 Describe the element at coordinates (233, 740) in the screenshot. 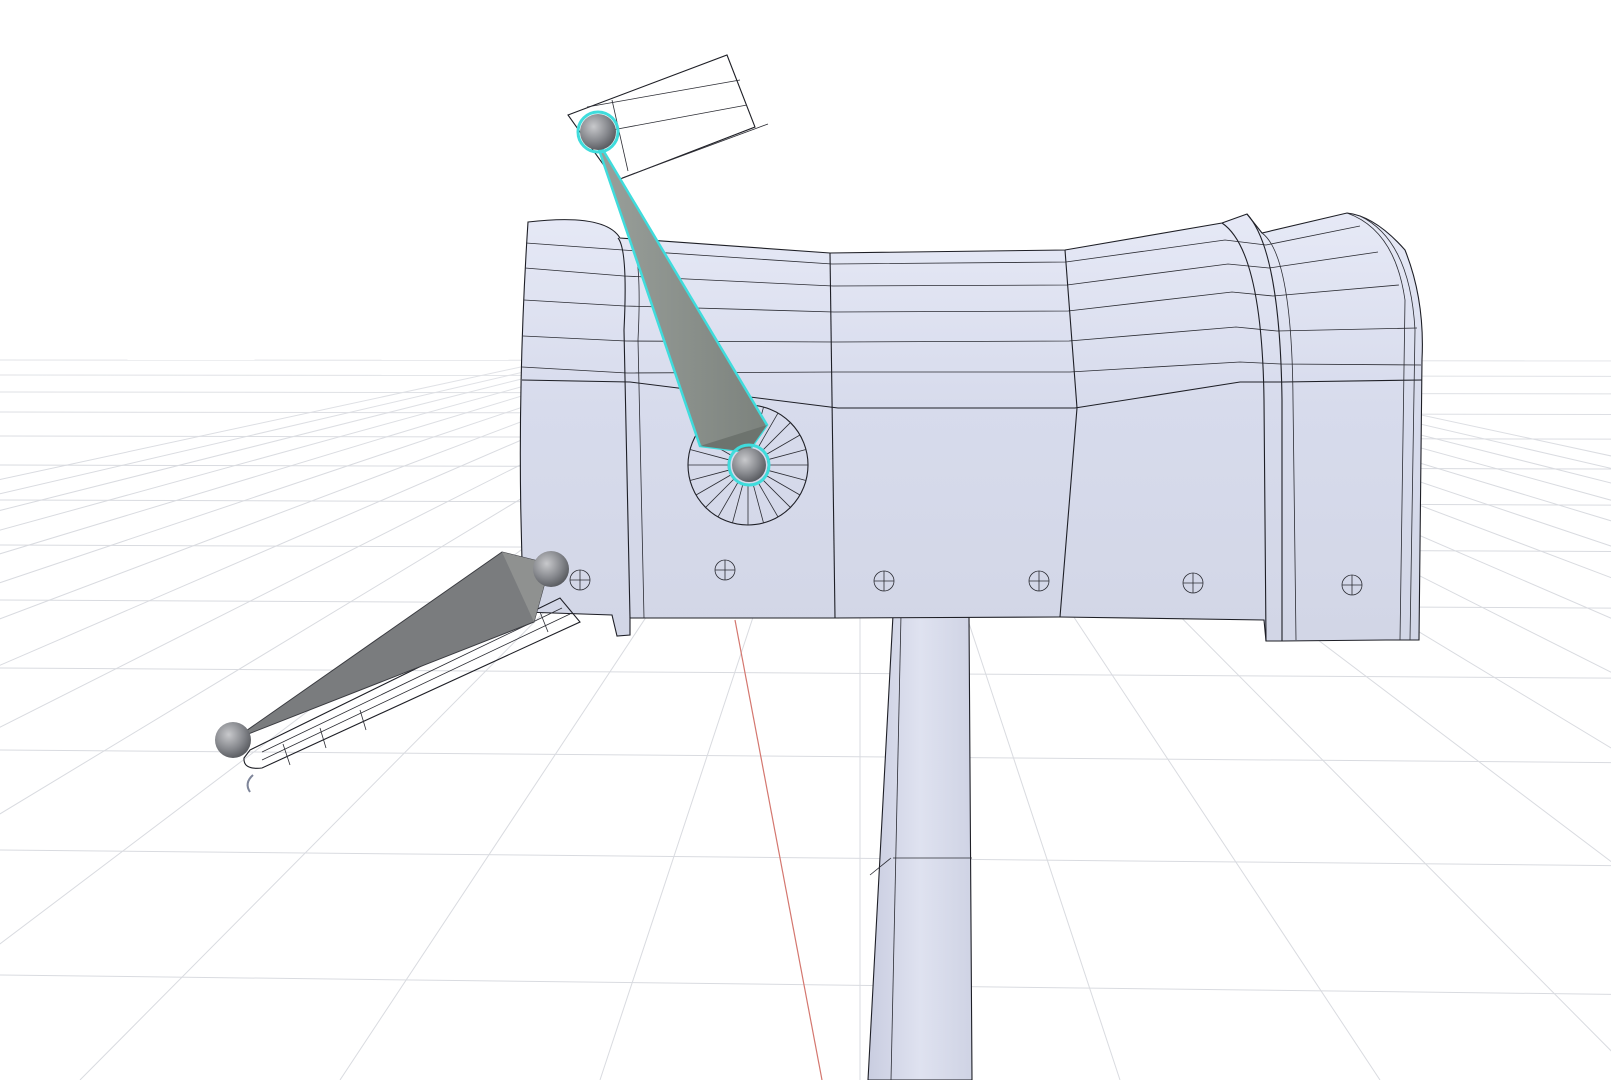

I see `door-bone-tail-joint` at that location.